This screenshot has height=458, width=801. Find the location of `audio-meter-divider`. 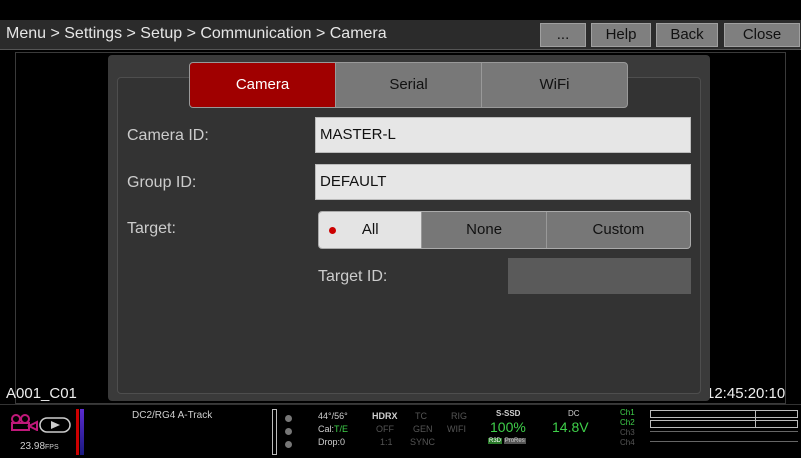

audio-meter-divider is located at coordinates (724, 431).